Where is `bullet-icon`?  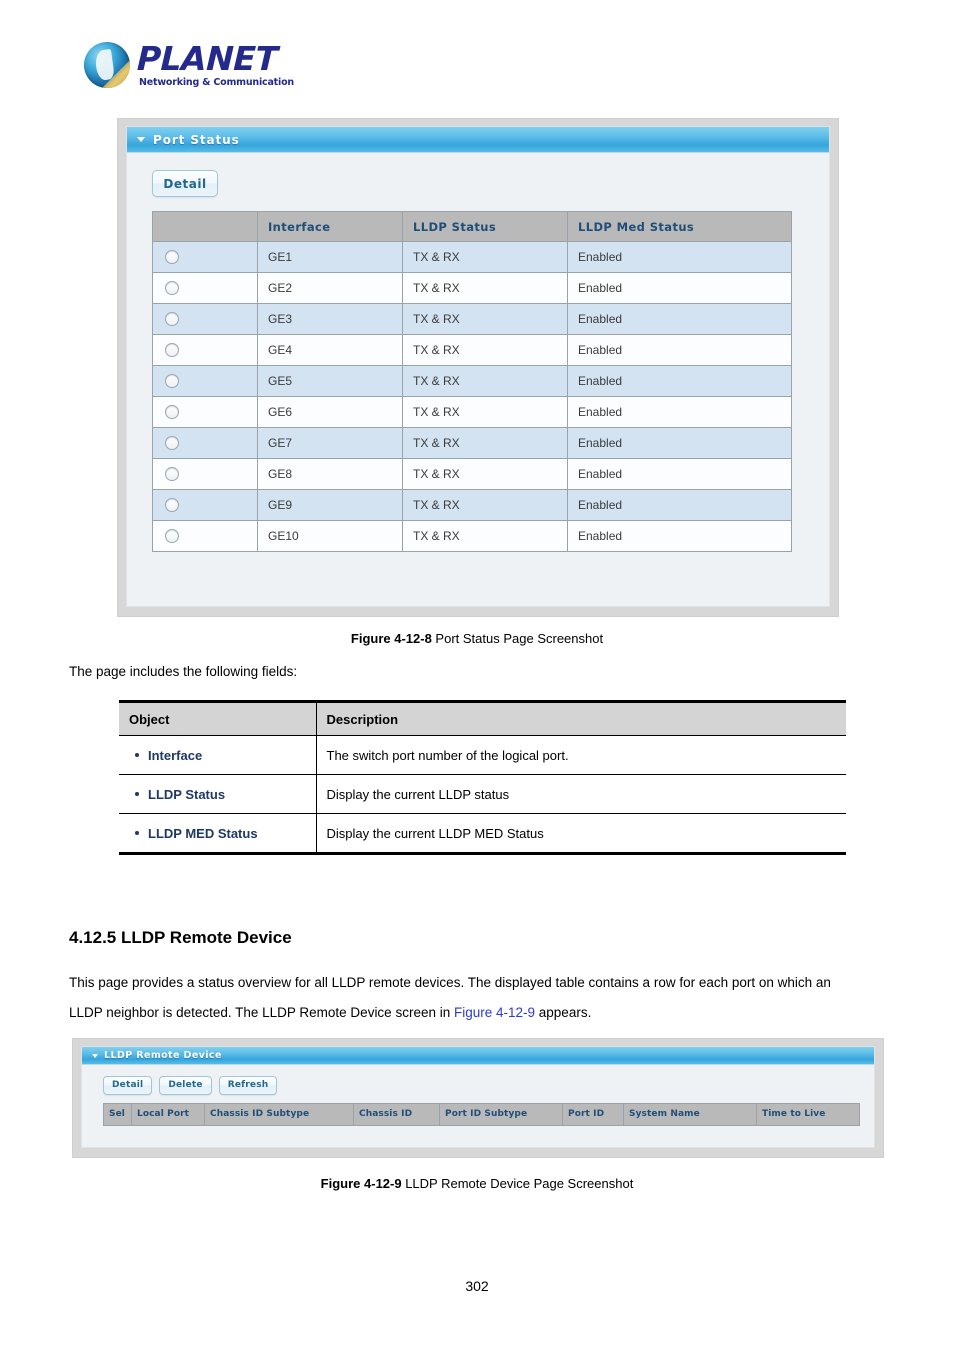 bullet-icon is located at coordinates (137, 794).